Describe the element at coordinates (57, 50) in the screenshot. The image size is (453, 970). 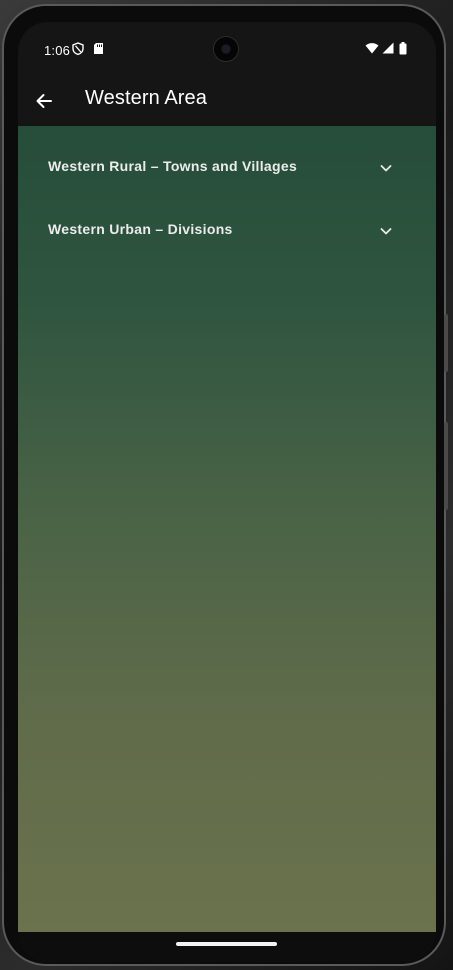
I see `status-time: 1:06` at that location.